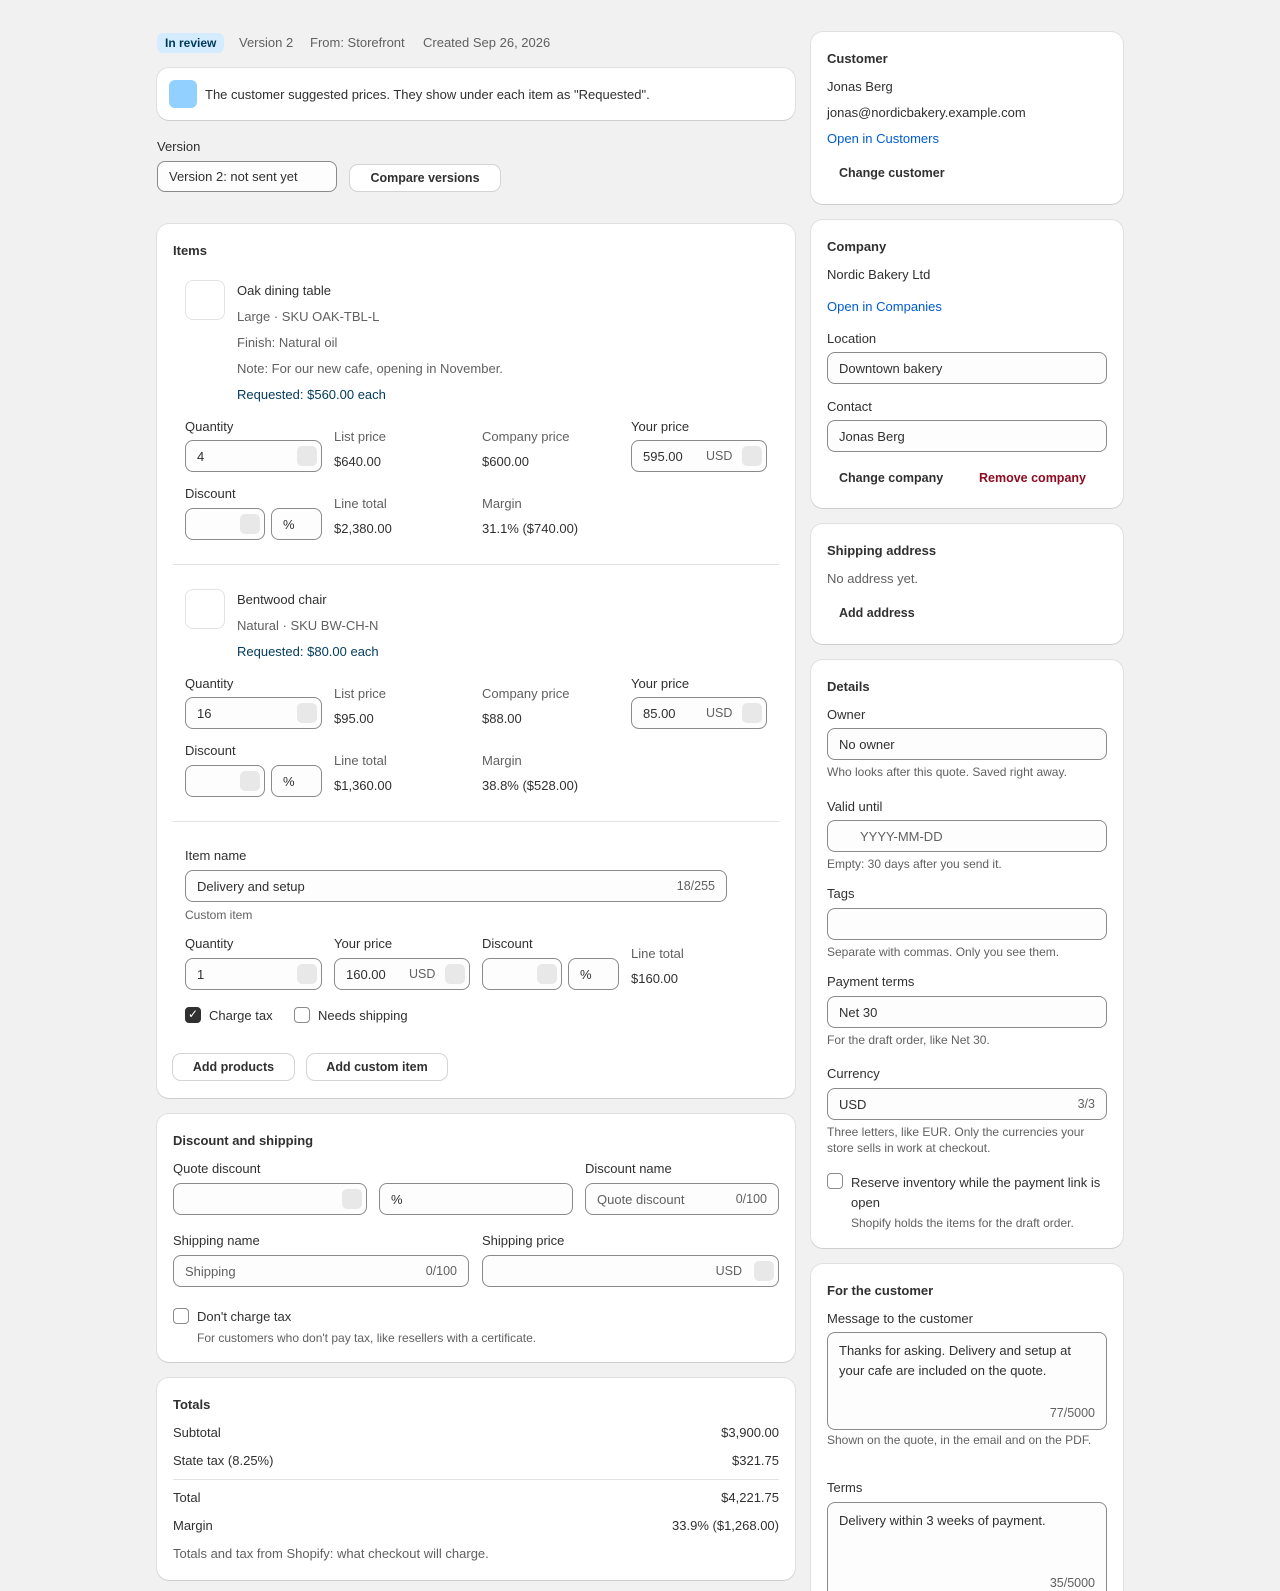 The height and width of the screenshot is (1591, 1280). Describe the element at coordinates (282, 599) in the screenshot. I see `product-name: Bentwood chair` at that location.